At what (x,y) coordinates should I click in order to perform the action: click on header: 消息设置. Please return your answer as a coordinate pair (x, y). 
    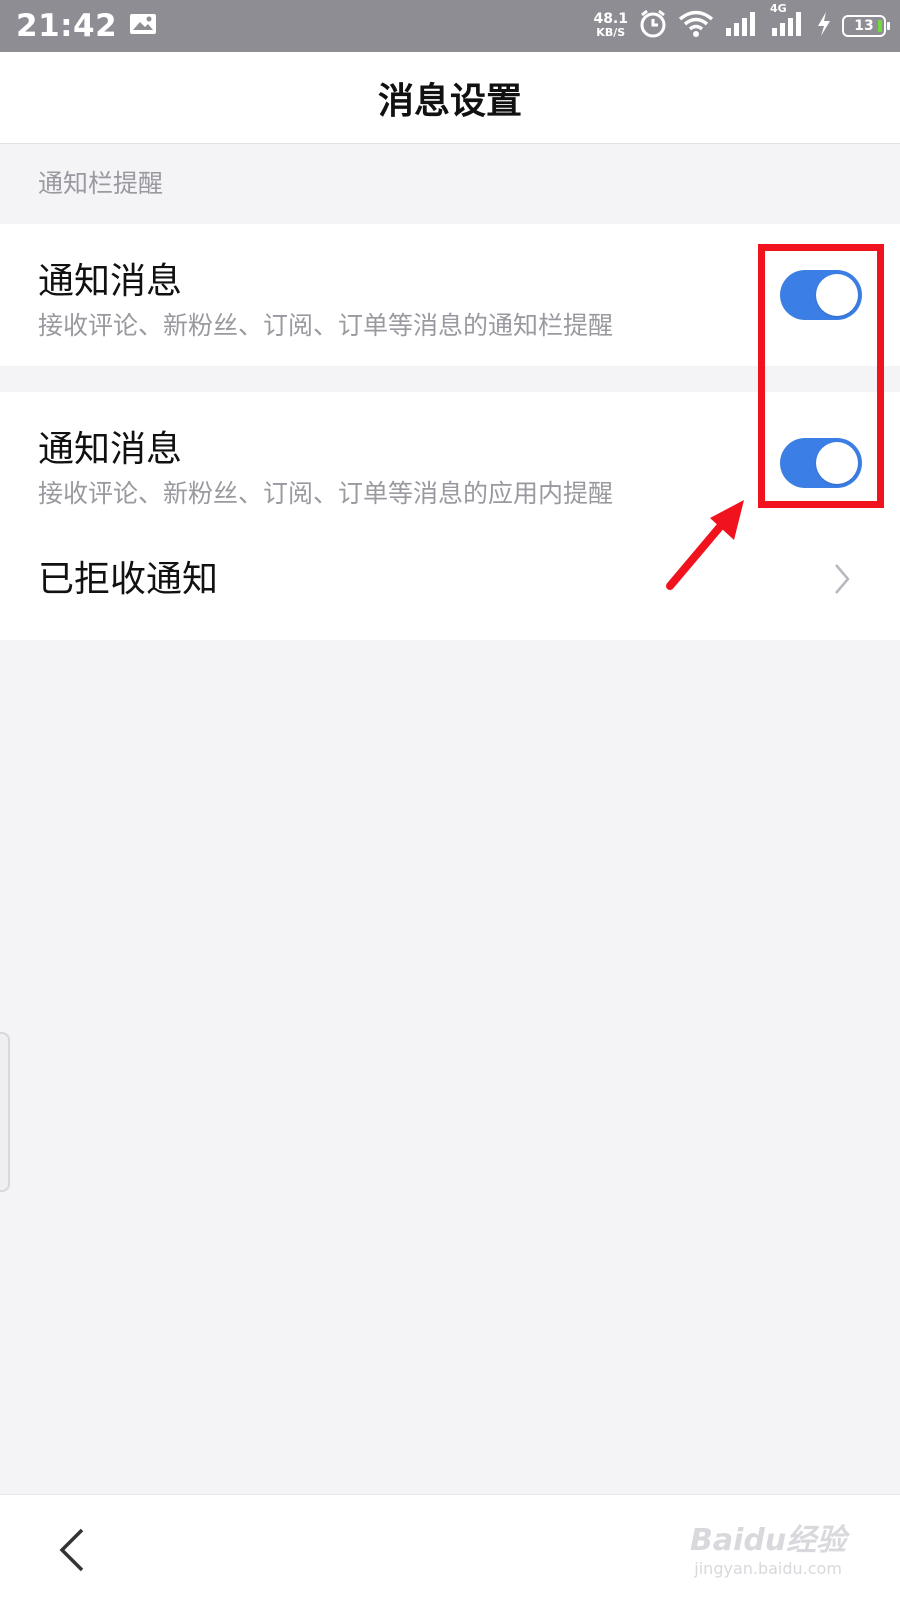
    Looking at the image, I should click on (450, 98).